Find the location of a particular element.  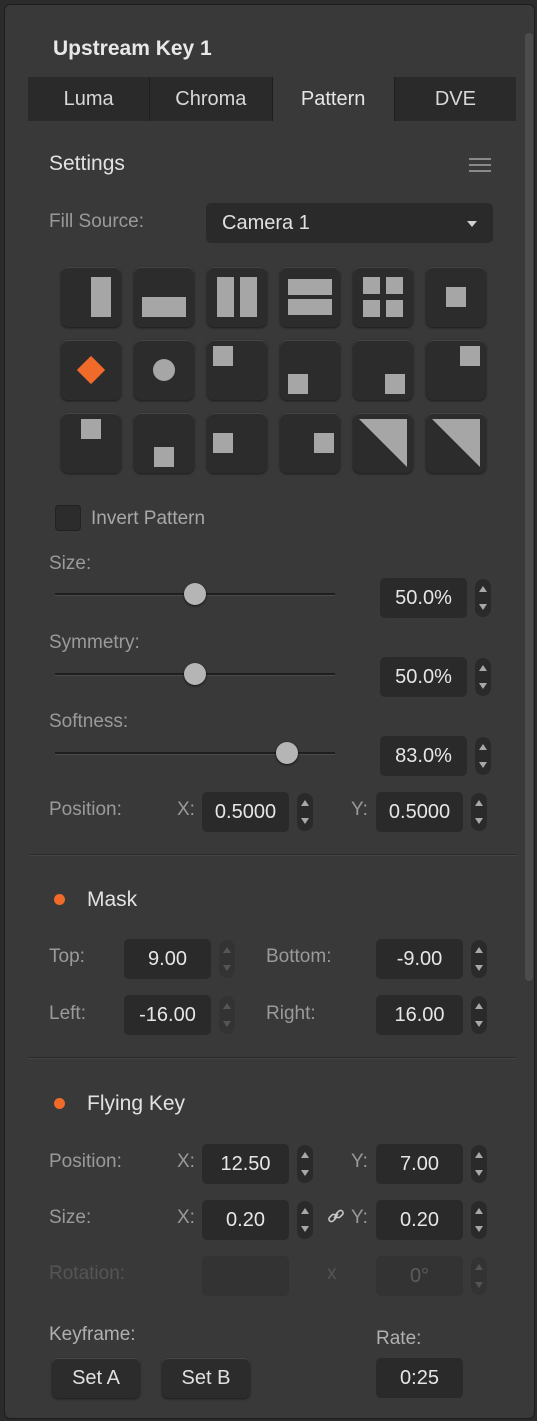

mask-left-stepper is located at coordinates (227, 1015).